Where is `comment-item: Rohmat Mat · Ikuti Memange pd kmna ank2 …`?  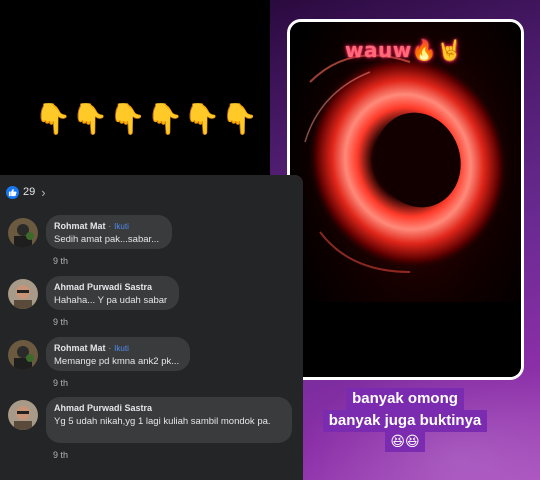 comment-item: Rohmat Mat · Ikuti Memange pd kmna ank2 … is located at coordinates (151, 366).